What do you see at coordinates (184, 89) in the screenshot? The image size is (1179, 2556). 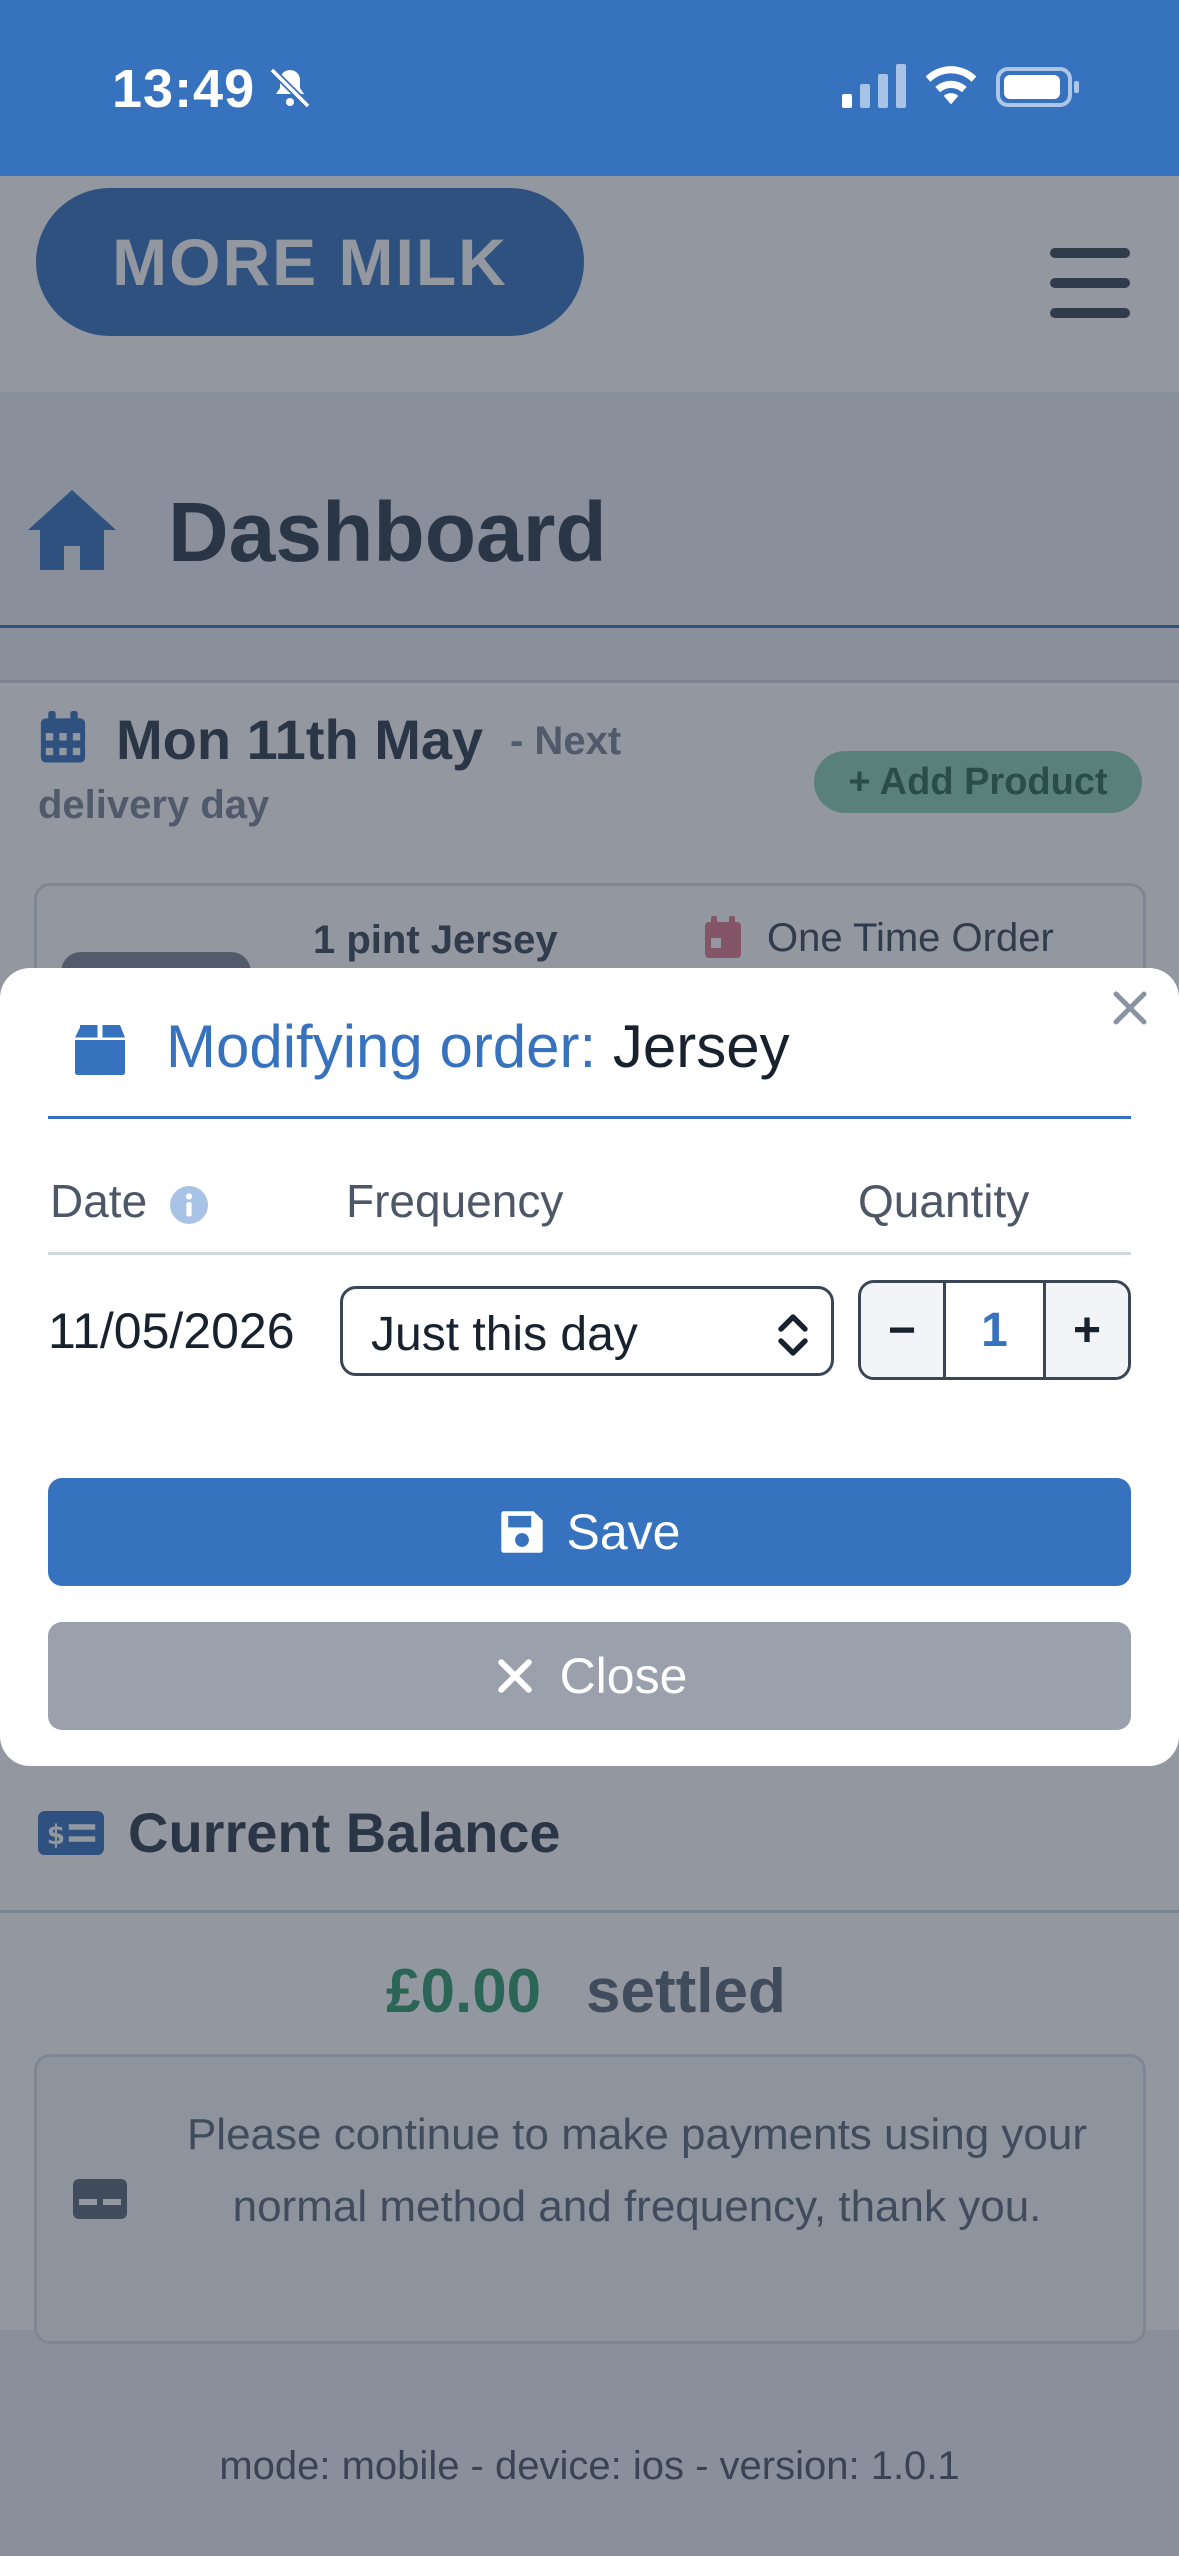 I see `status-time: 13:49` at bounding box center [184, 89].